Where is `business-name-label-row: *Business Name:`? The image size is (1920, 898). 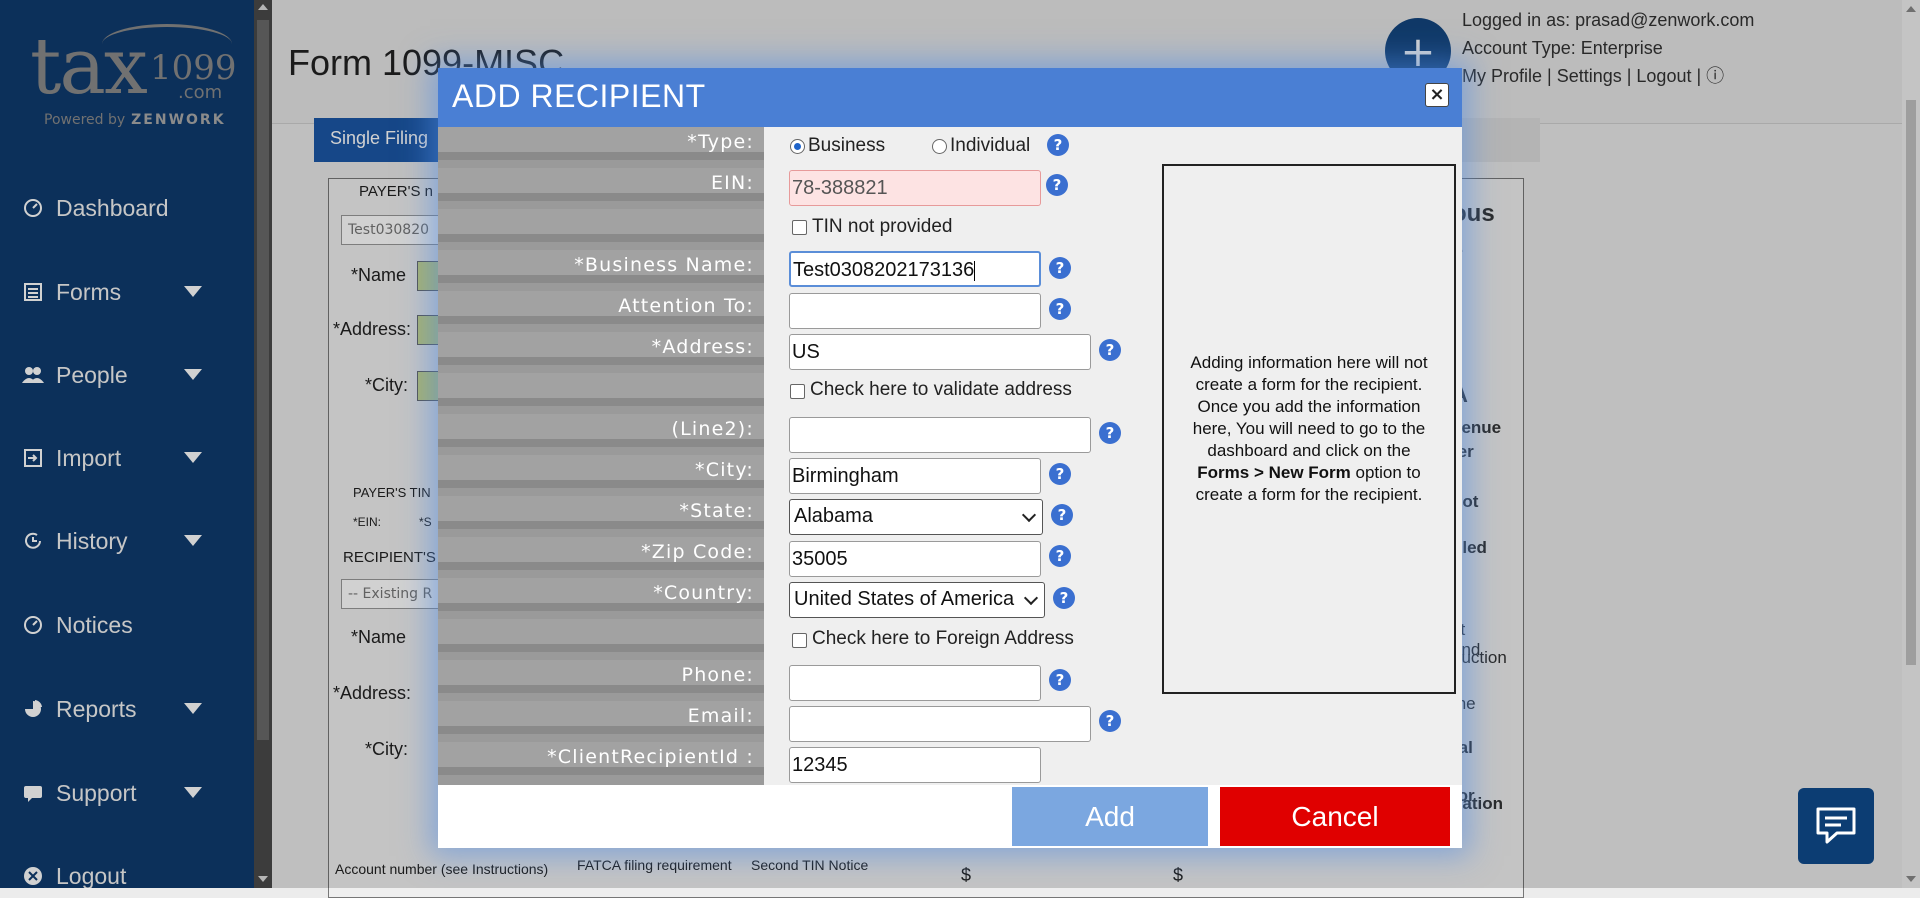
business-name-label-row: *Business Name: is located at coordinates (601, 266).